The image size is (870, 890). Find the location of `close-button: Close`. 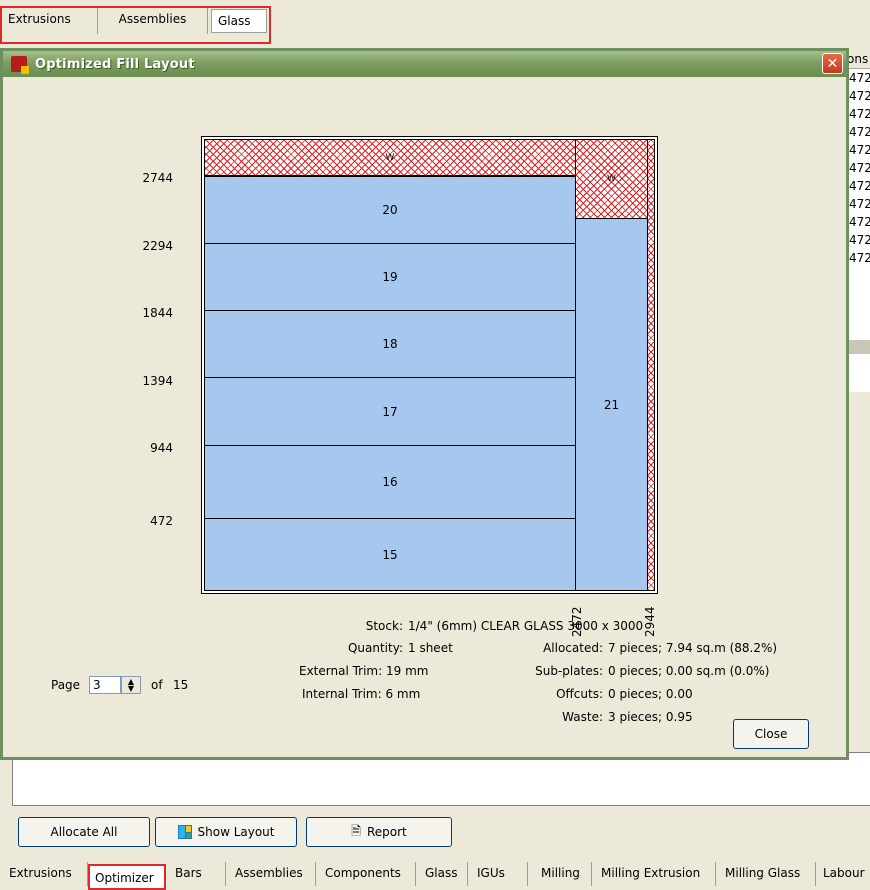

close-button: Close is located at coordinates (771, 734).